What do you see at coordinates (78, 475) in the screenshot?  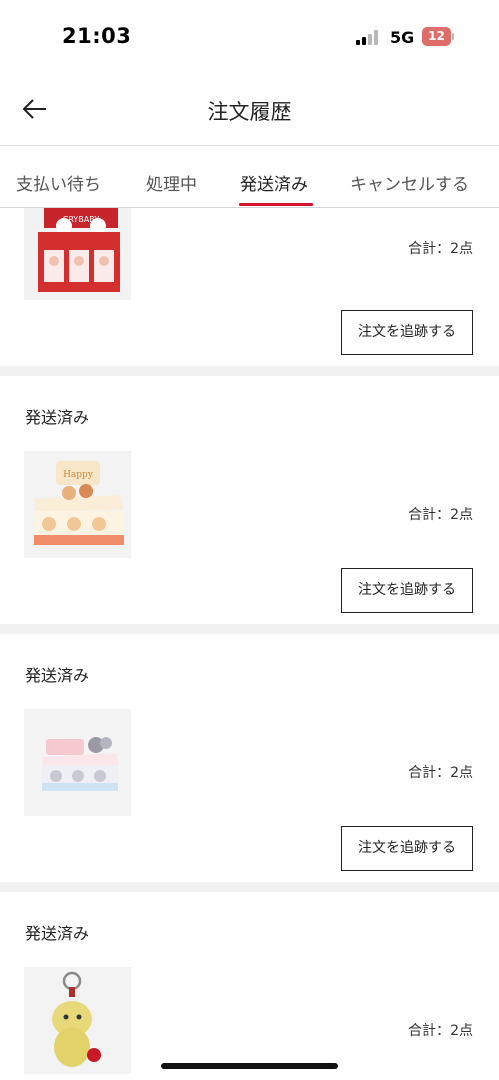 I see `svg-text: Happy` at bounding box center [78, 475].